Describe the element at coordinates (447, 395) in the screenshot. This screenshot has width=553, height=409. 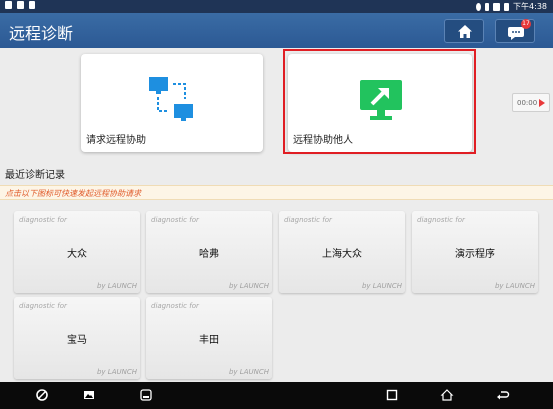
I see `home-nav-icon` at that location.